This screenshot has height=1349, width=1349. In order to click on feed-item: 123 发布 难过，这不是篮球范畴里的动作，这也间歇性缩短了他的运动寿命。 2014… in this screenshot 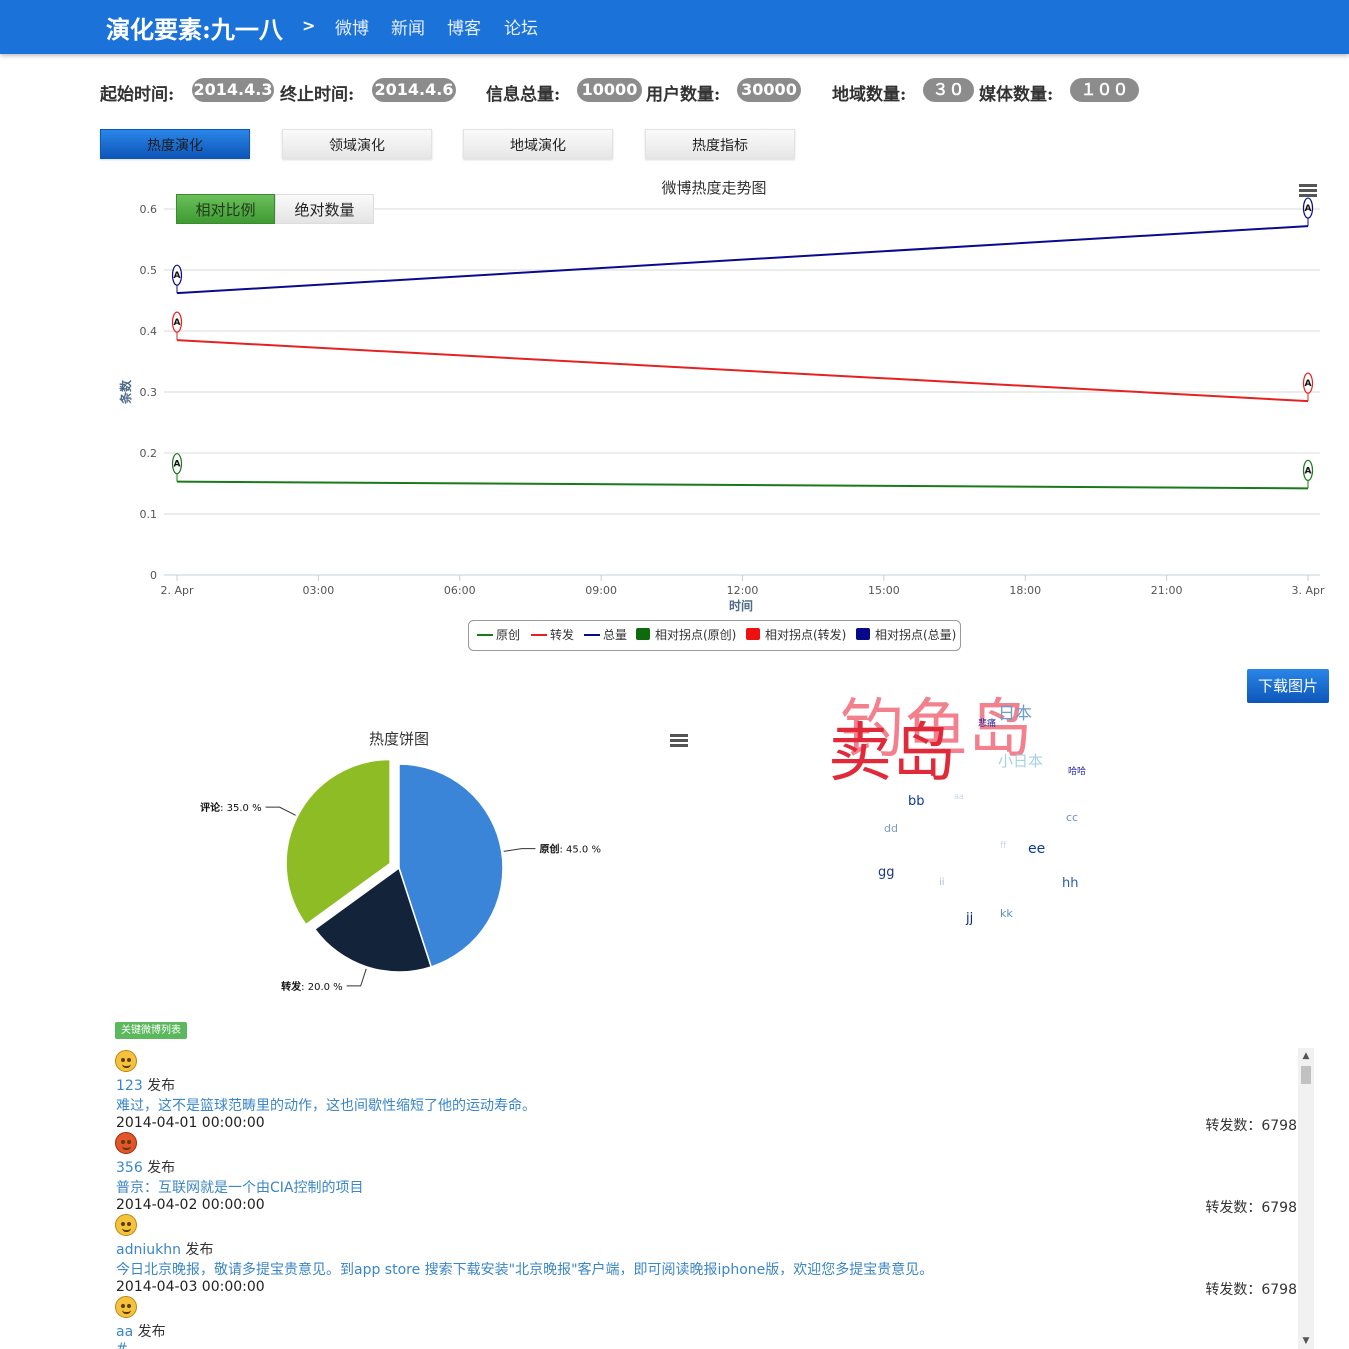, I will do `click(715, 1091)`.